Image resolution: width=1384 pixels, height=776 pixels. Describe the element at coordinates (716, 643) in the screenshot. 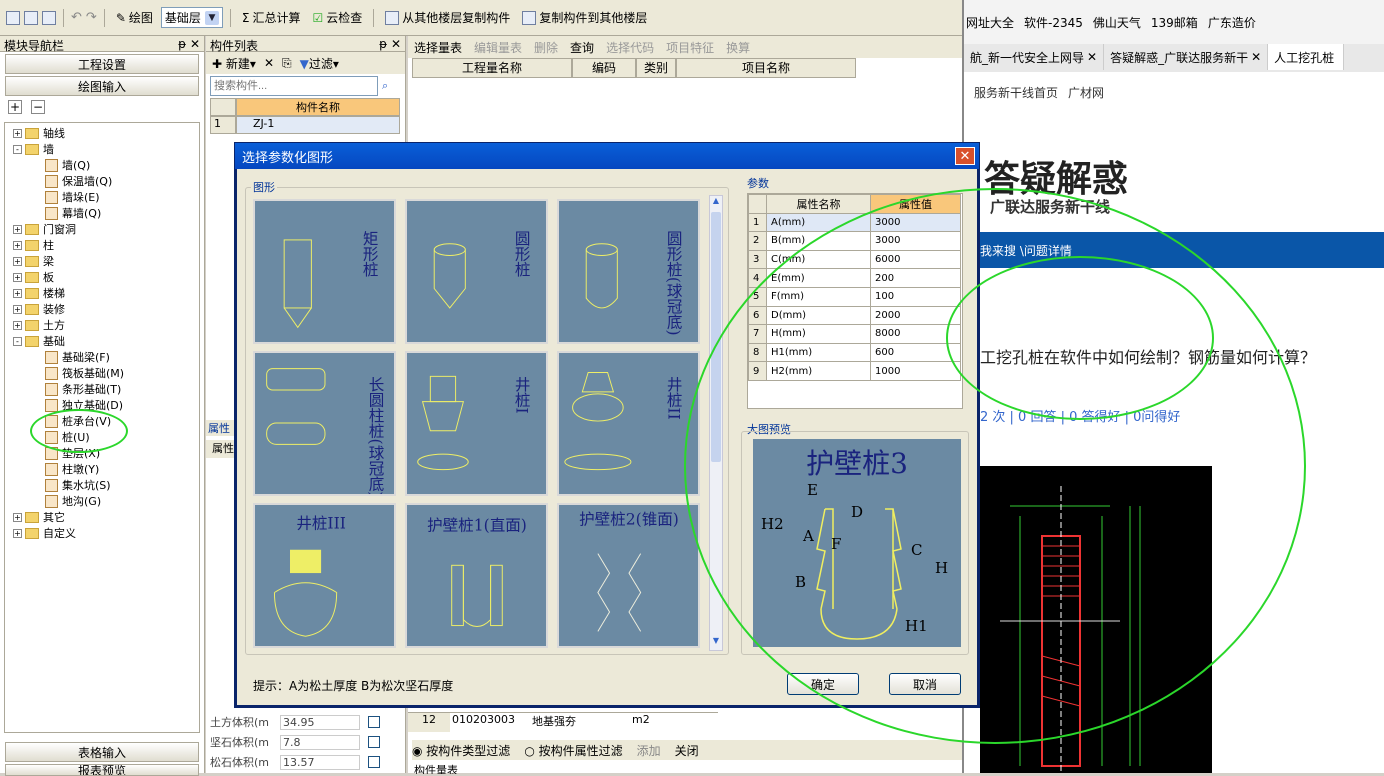

I see `scroll-down-icon: ▼` at that location.